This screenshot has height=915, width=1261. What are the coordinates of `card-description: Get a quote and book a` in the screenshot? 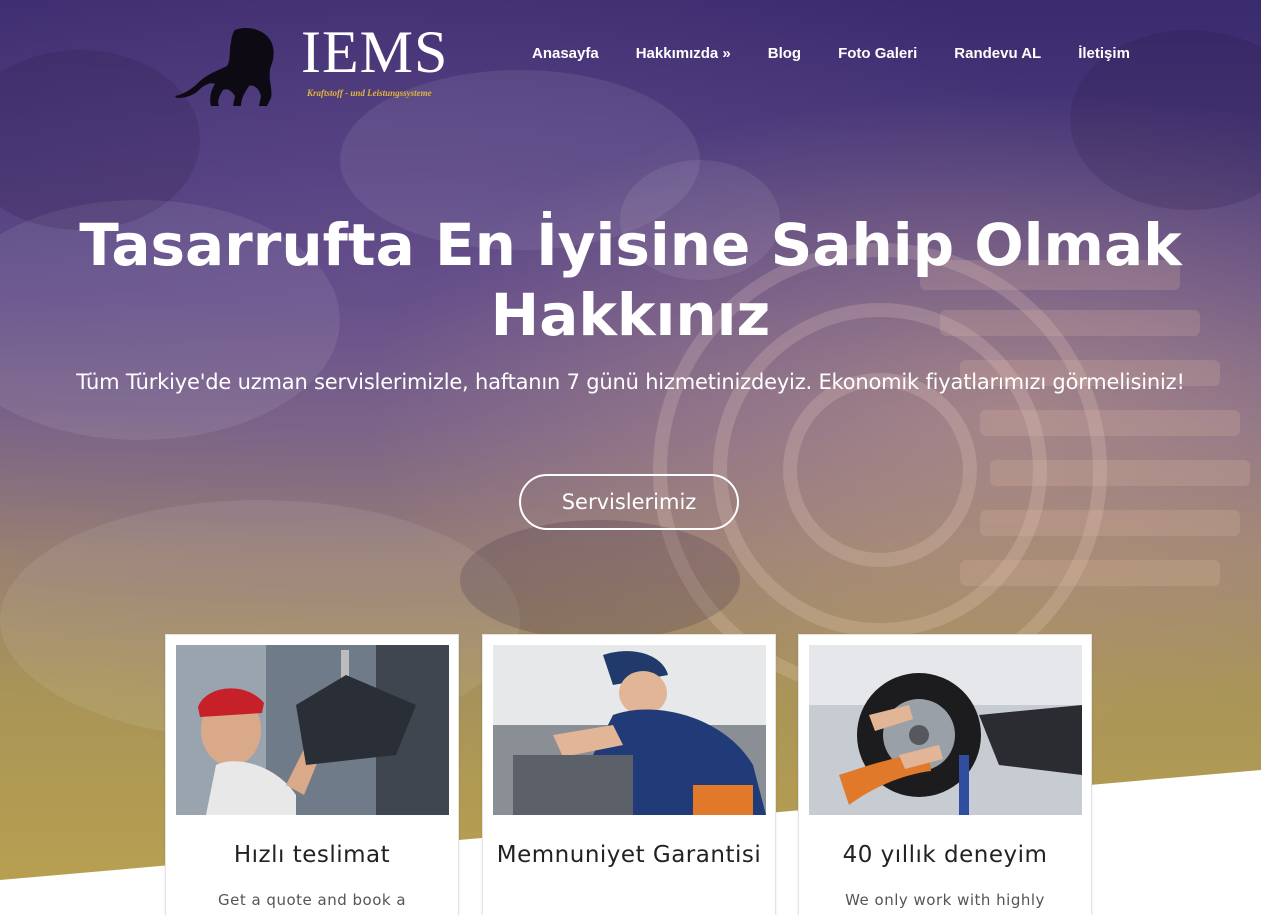 It's located at (312, 900).